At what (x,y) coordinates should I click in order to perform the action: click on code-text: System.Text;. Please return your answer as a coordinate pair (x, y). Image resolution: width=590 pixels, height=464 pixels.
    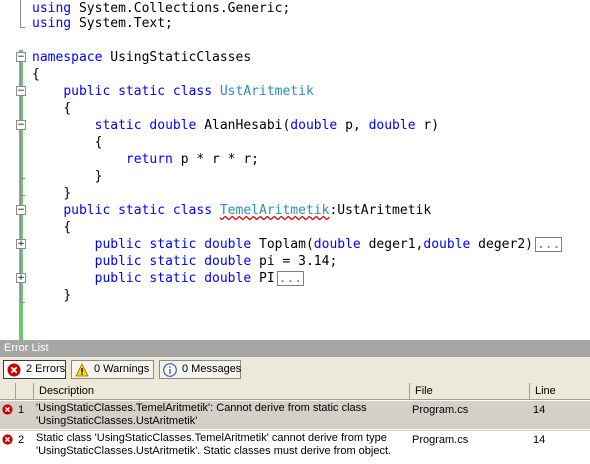
    Looking at the image, I should click on (122, 23).